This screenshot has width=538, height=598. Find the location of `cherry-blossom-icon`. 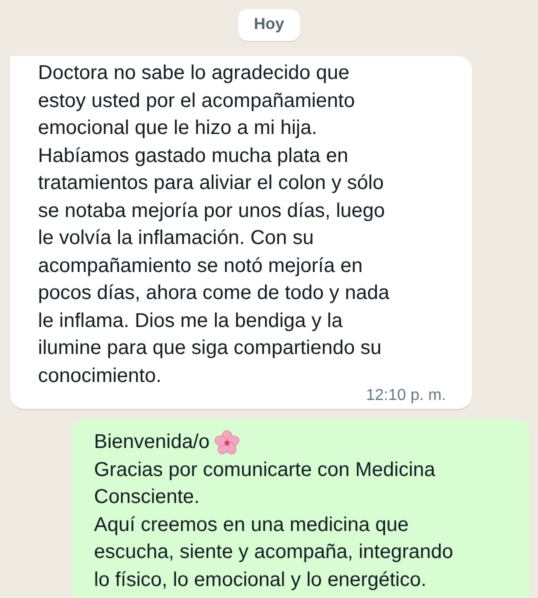

cherry-blossom-icon is located at coordinates (227, 443).